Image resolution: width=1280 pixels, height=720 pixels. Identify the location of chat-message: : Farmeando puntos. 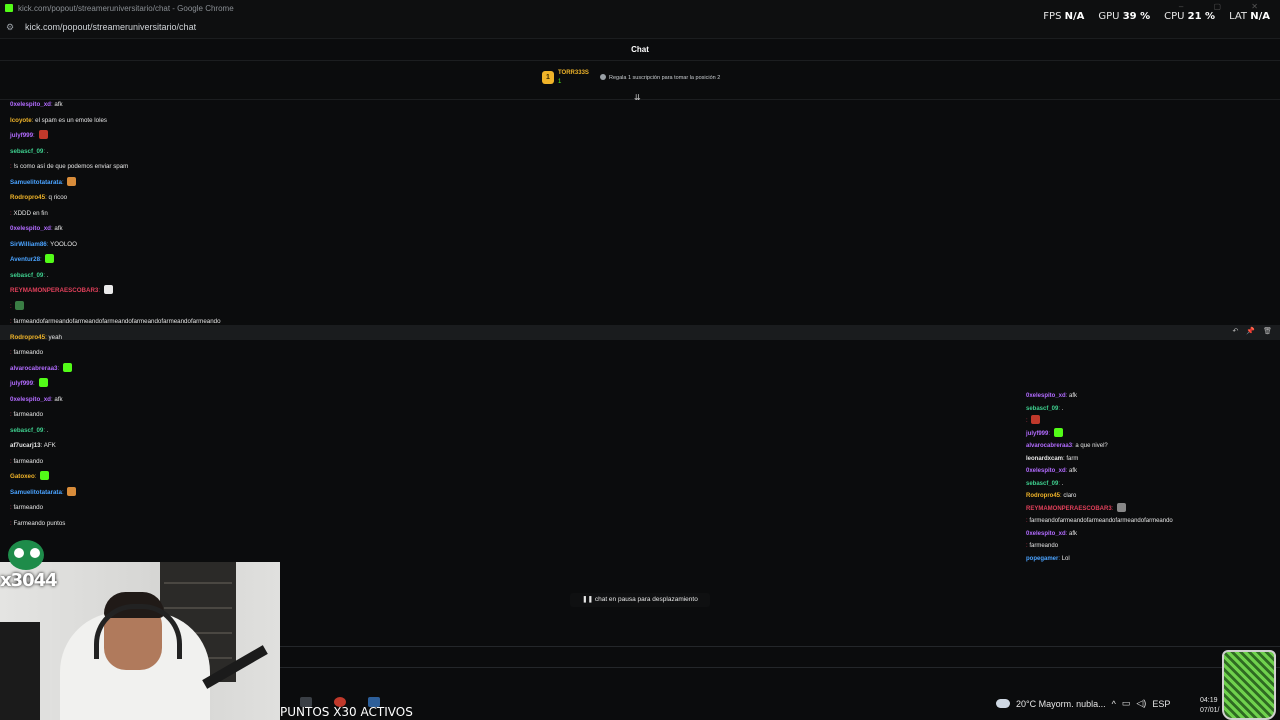
(510, 524).